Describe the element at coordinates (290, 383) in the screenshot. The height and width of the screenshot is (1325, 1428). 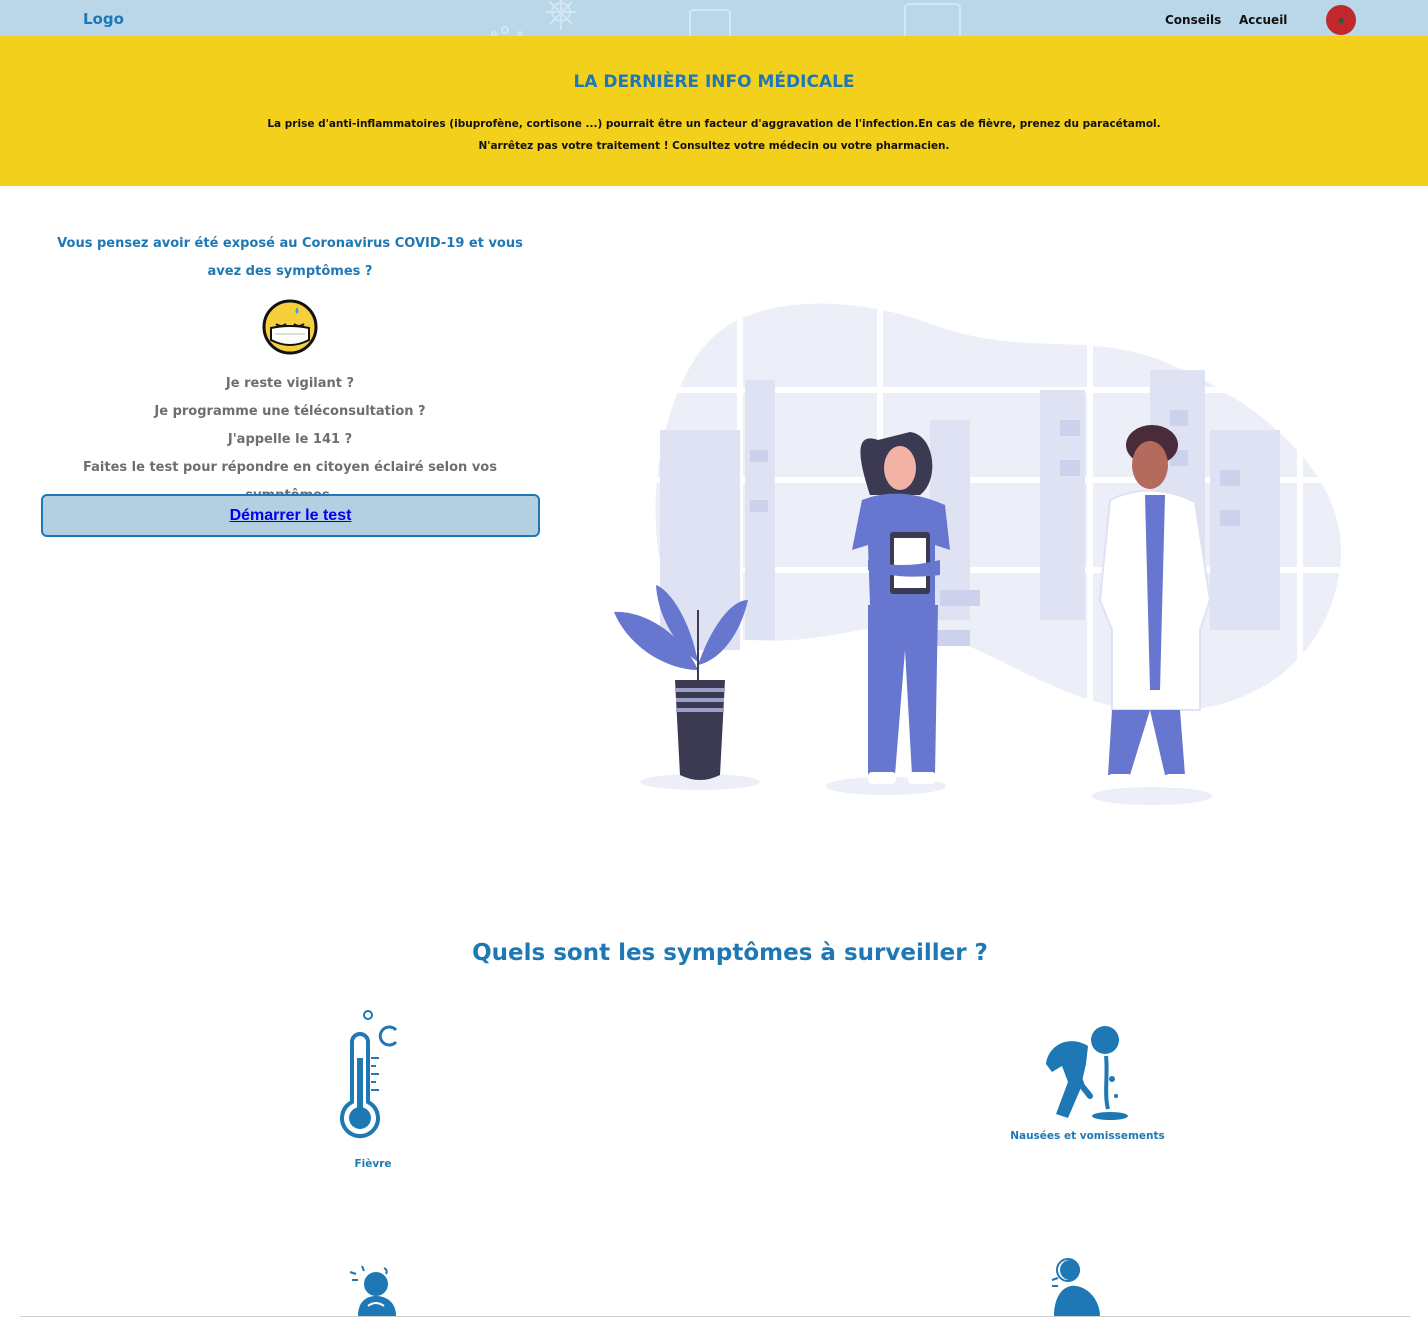
I see `hero-line-vigilant: Je reste vigilant ?` at that location.